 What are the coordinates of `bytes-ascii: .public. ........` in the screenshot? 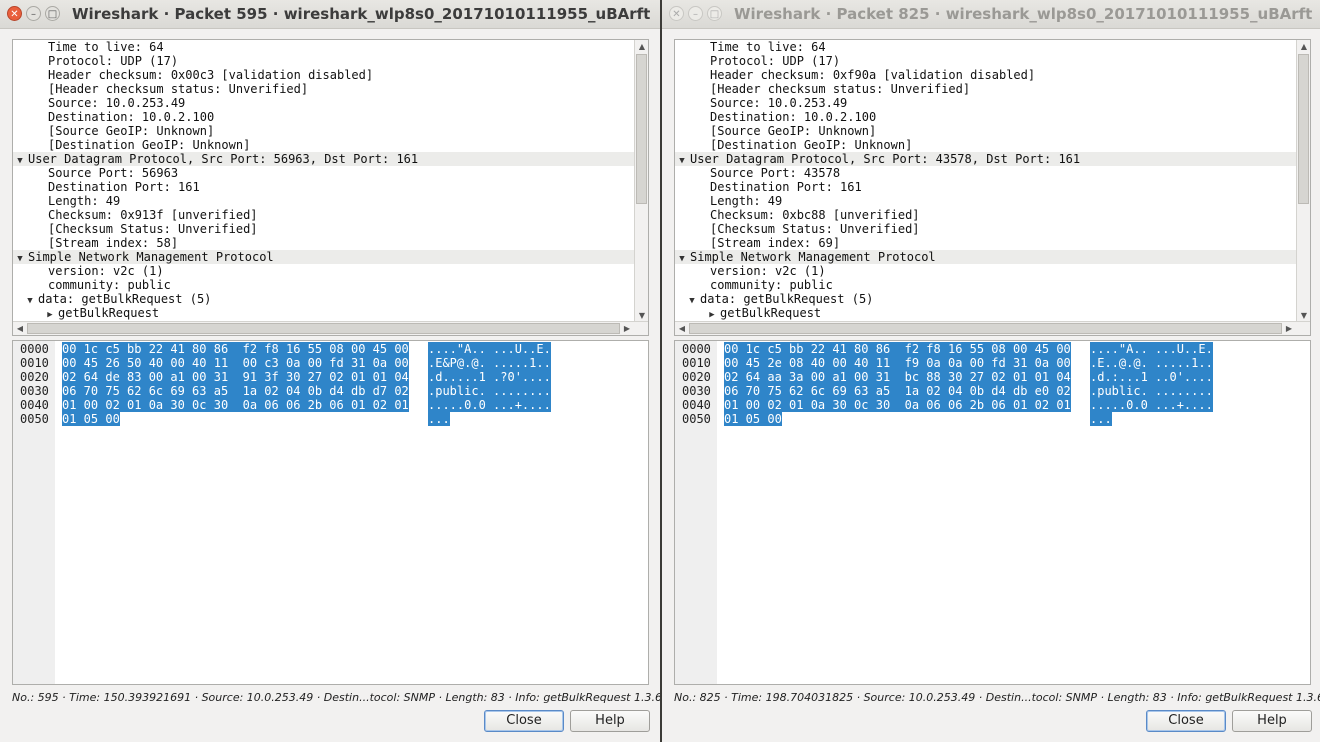 It's located at (1151, 391).